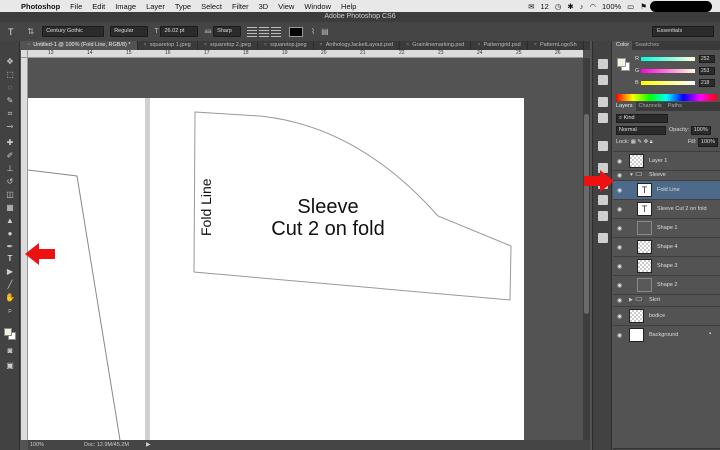 This screenshot has height=450, width=720. I want to click on marquee-tool-icon: ⬚, so click(10, 75).